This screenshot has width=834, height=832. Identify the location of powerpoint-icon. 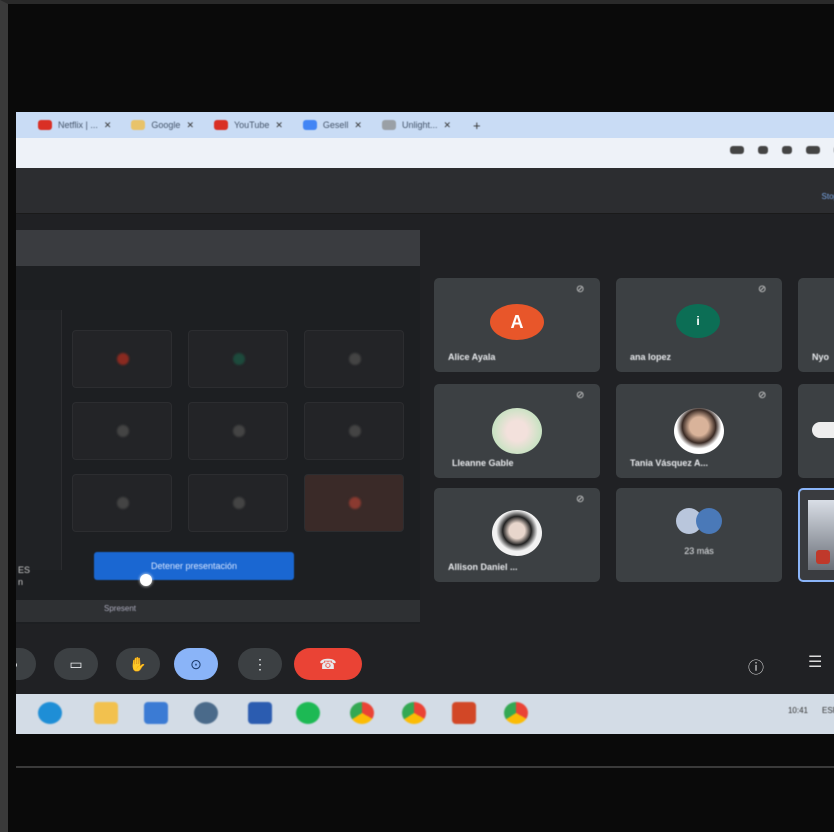
(464, 713).